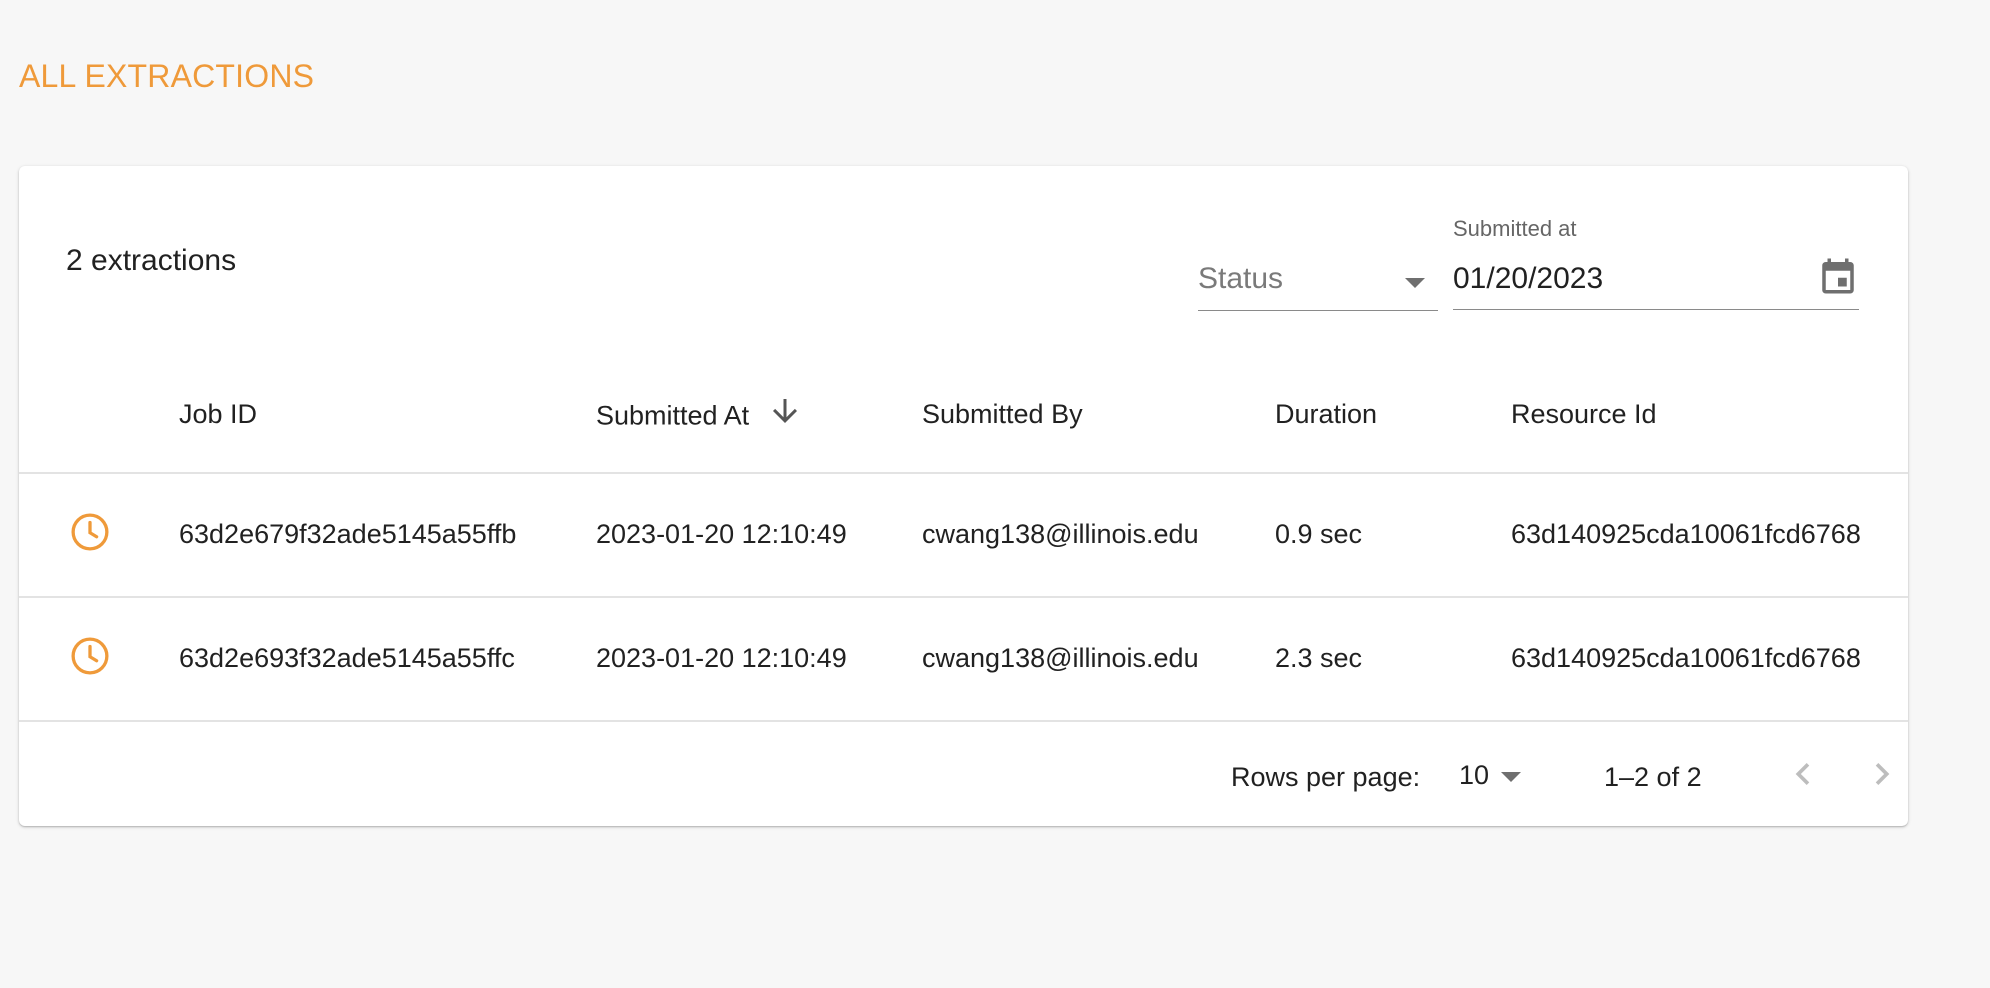  Describe the element at coordinates (1002, 414) in the screenshot. I see `column-header-submitted-by: Submitted By` at that location.